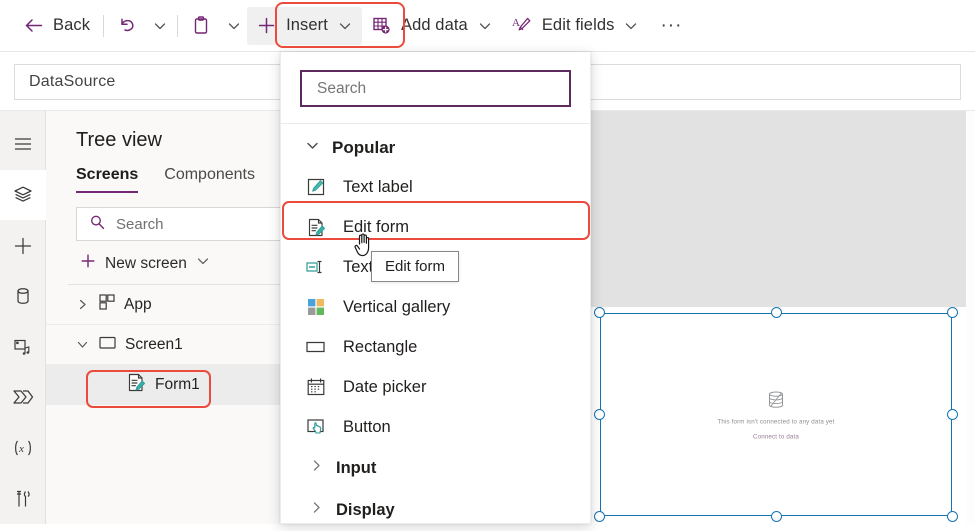 The width and height of the screenshot is (975, 531). I want to click on paste-icon, so click(201, 25).